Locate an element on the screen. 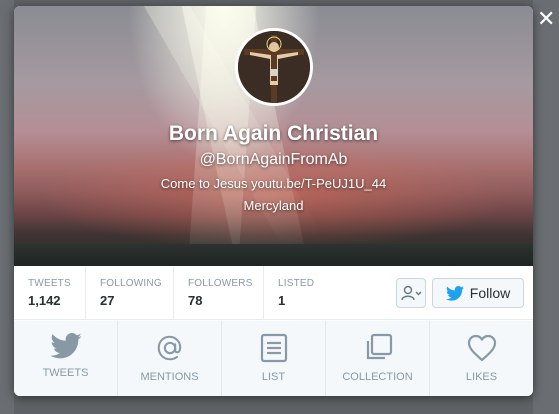  user-actions-button is located at coordinates (411, 293).